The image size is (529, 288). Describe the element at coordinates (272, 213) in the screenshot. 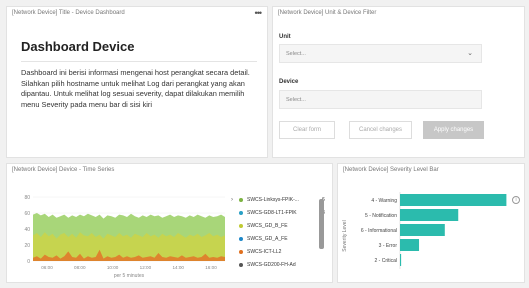

I see `legend-label: SWCS-GD8-LT1-FPIK` at that location.